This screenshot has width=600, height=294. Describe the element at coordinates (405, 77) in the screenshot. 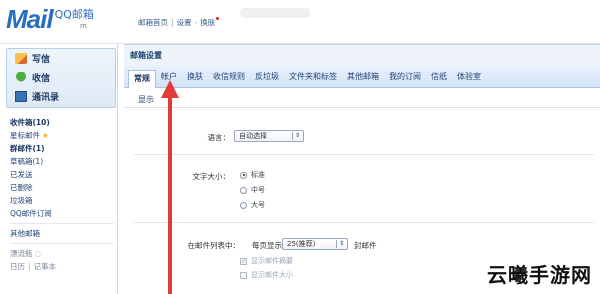

I see `tab-subscriptions: 我的订阅` at that location.